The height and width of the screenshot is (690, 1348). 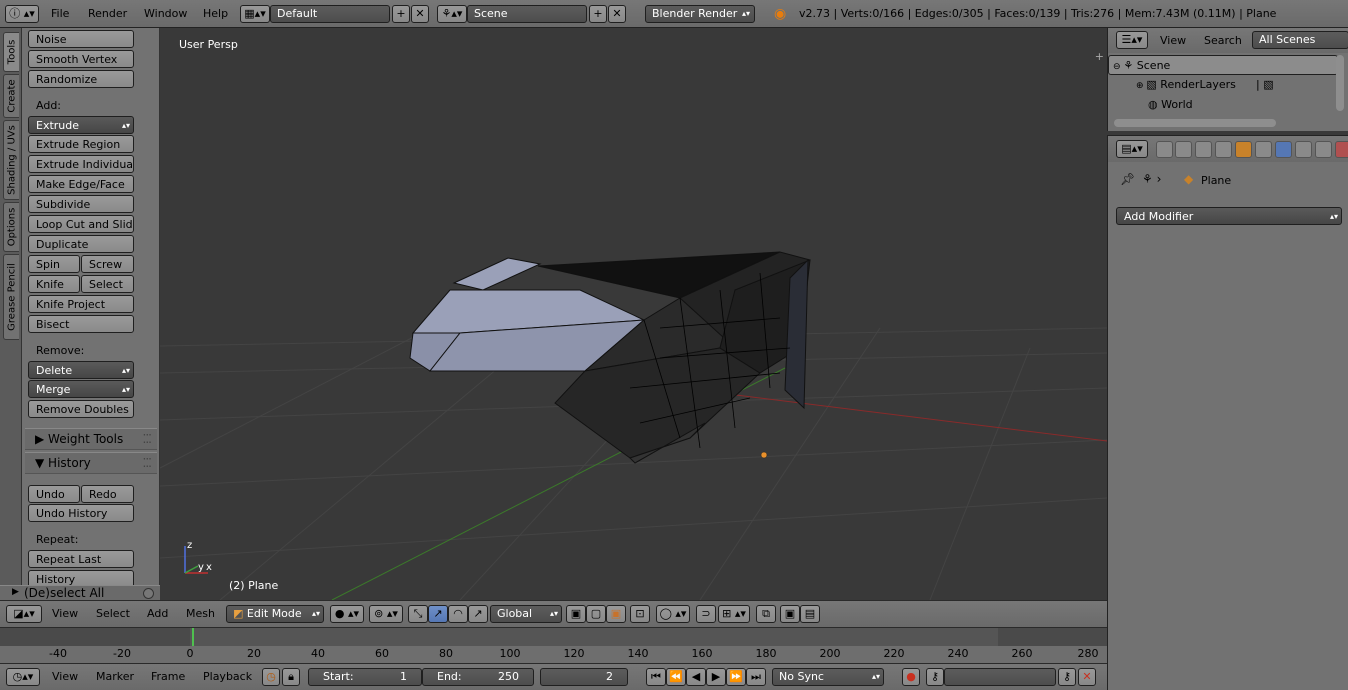 I want to click on end-frame-field: End: 250, so click(x=478, y=677).